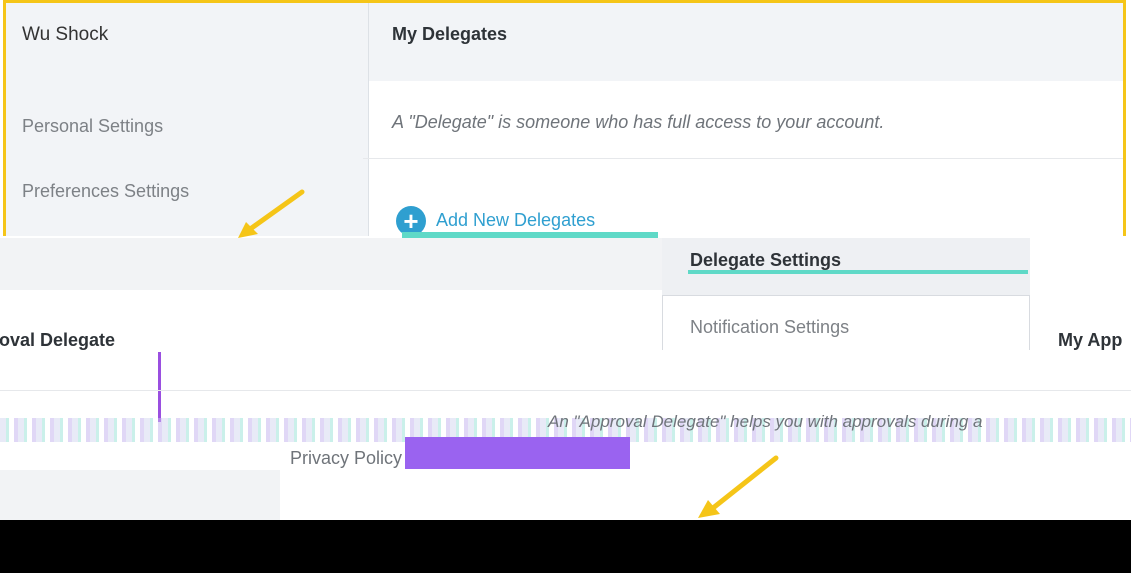 This screenshot has width=1131, height=573. What do you see at coordinates (331, 264) in the screenshot?
I see `header-band` at bounding box center [331, 264].